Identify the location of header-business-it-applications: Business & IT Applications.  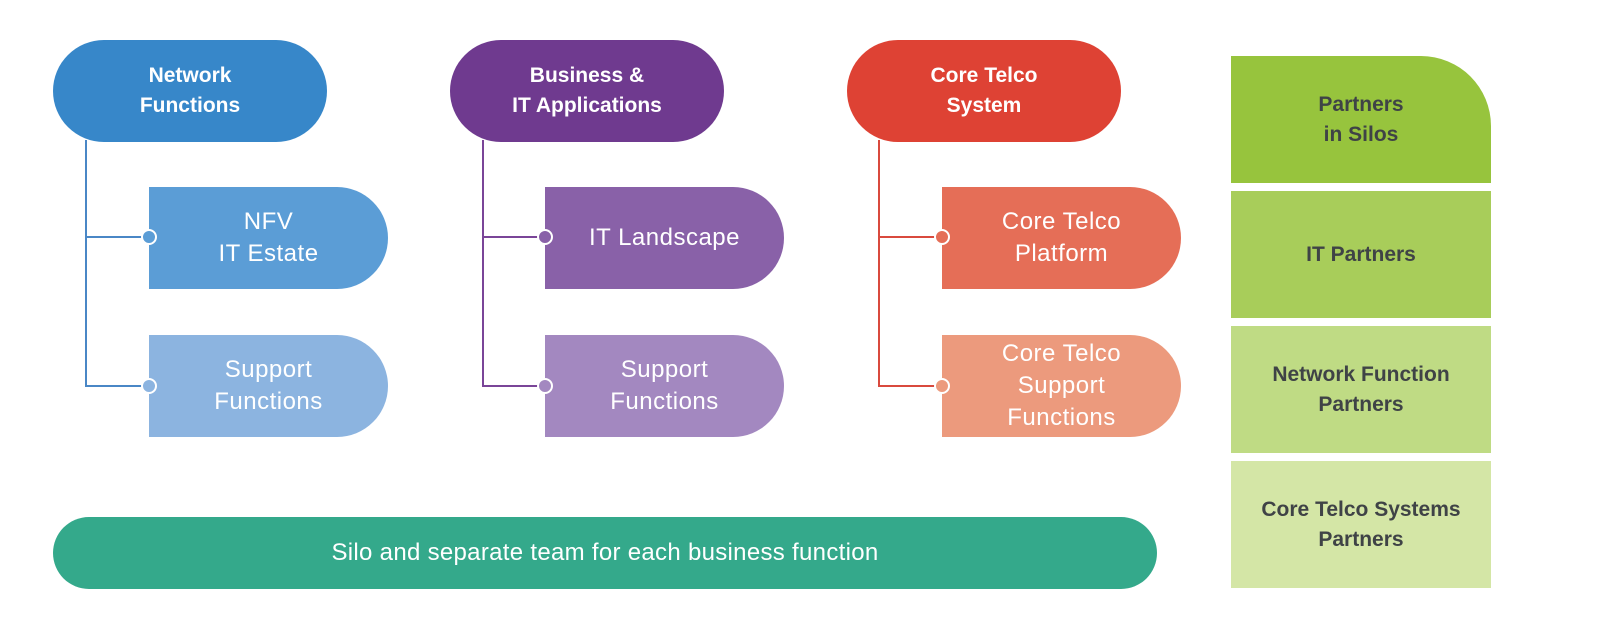
(587, 91).